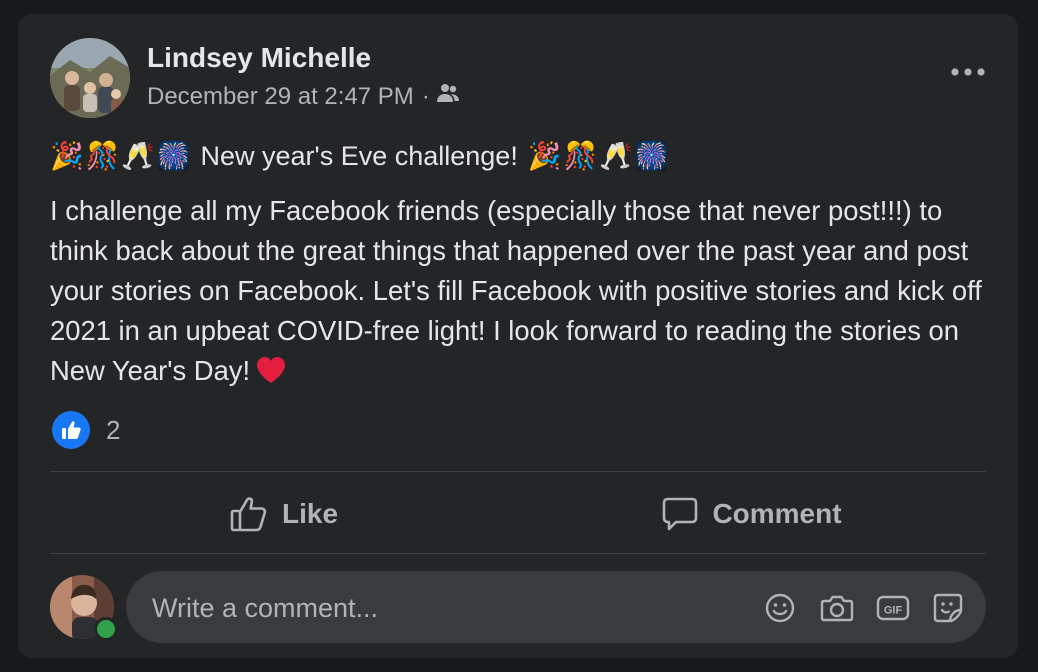 The height and width of the screenshot is (672, 1038). I want to click on comment-label: Comment, so click(777, 513).